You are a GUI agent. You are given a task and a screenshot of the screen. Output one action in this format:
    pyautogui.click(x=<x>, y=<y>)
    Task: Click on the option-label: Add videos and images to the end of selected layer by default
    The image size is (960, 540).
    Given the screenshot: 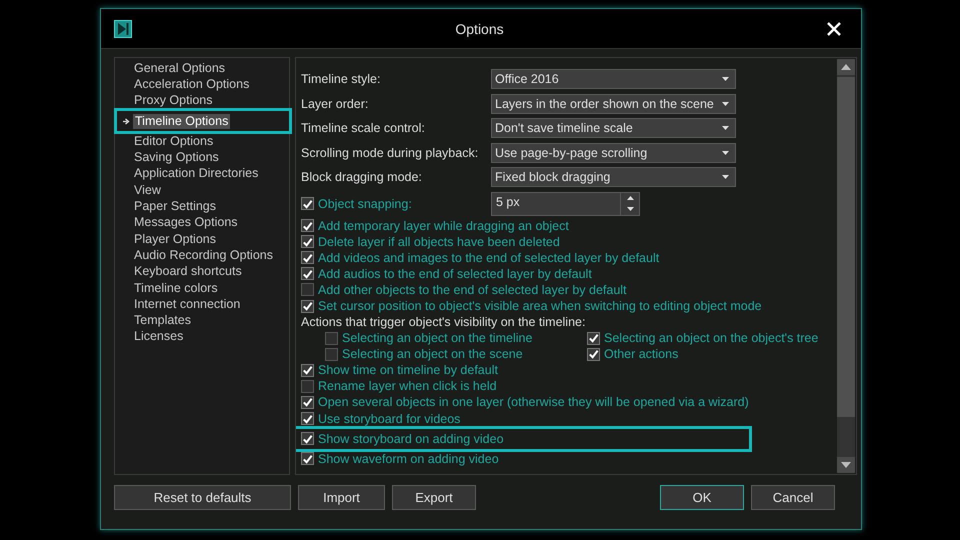 What is the action you would take?
    pyautogui.click(x=489, y=257)
    